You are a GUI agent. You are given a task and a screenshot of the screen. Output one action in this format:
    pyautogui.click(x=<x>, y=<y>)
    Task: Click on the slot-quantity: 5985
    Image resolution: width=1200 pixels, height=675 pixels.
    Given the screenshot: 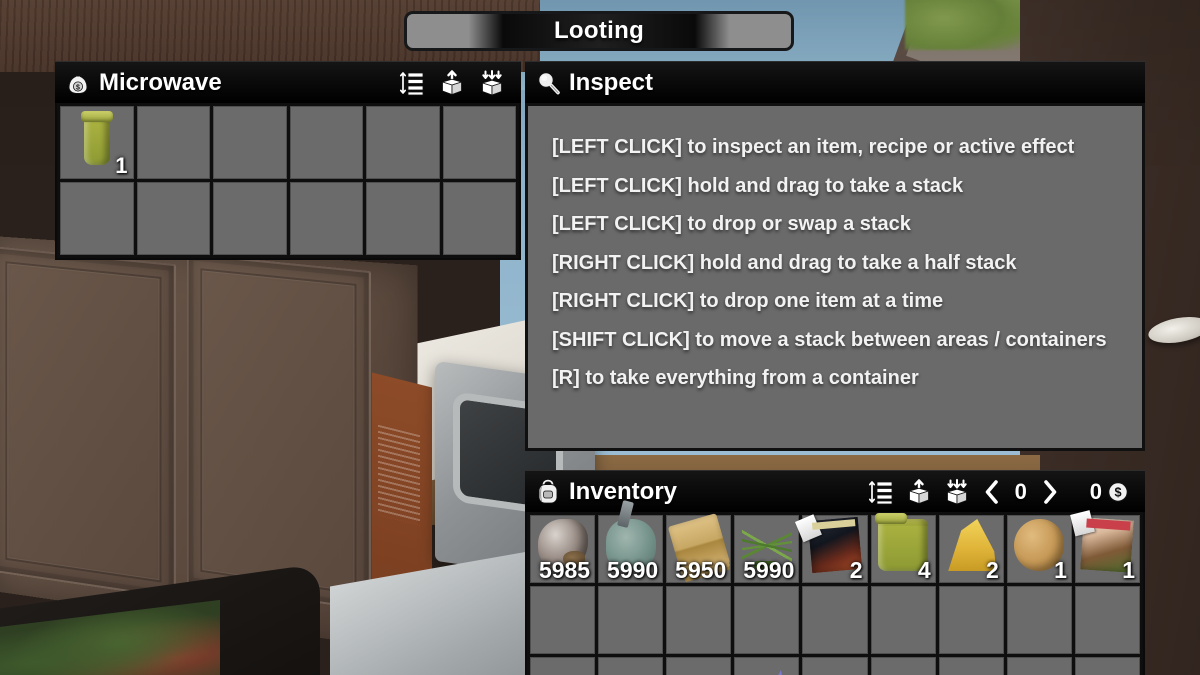 What is the action you would take?
    pyautogui.click(x=564, y=570)
    